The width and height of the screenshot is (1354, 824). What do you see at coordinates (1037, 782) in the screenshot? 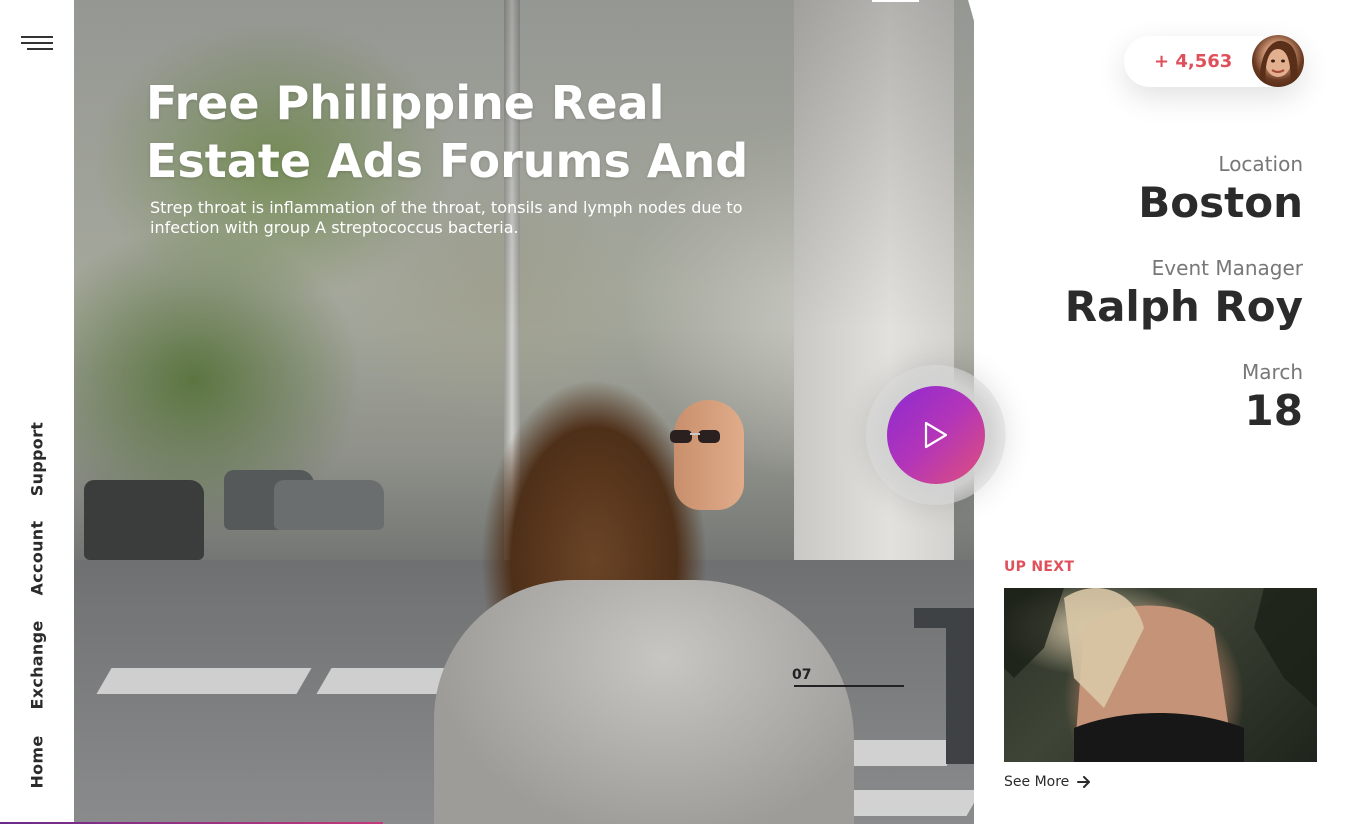
I see `see-more-label: See More` at bounding box center [1037, 782].